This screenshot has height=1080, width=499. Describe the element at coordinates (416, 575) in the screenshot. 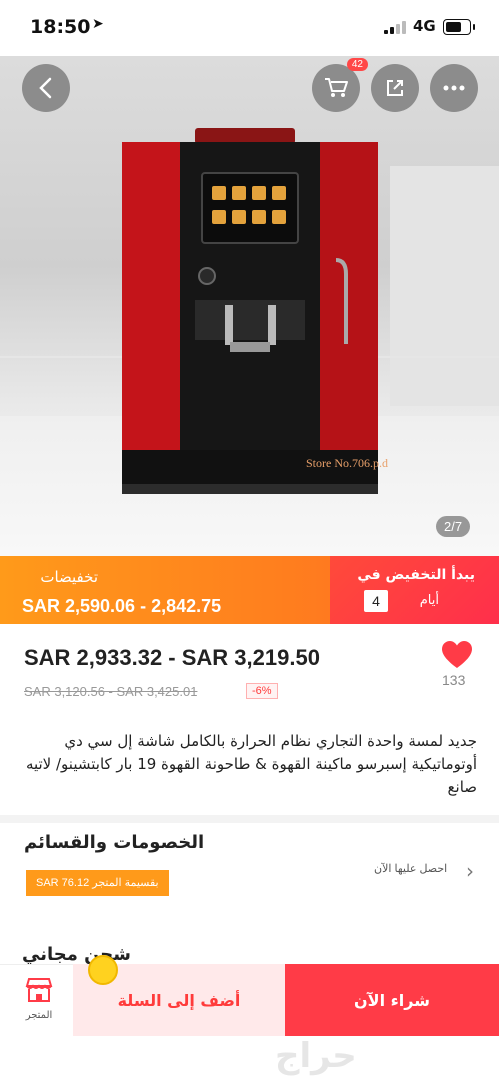

I see `promo-starts-label: يبدأ التخفيض في` at that location.